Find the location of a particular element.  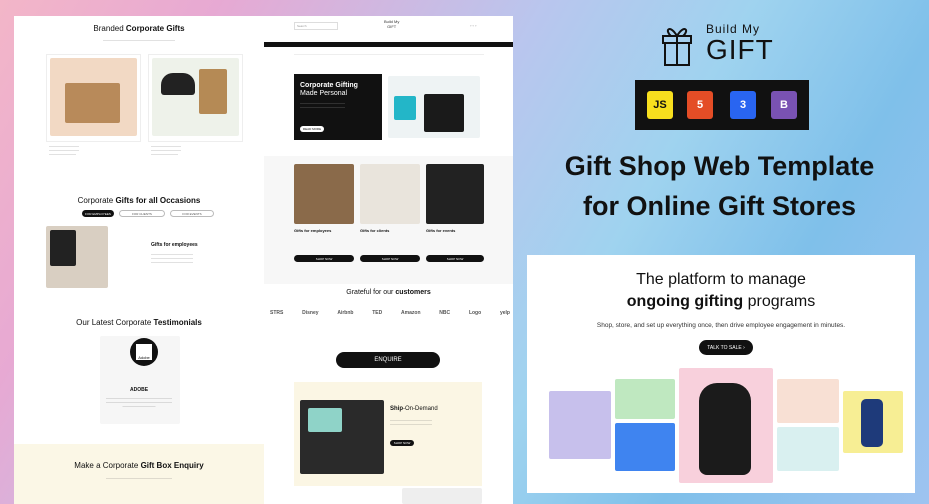

customer-logo: Airbnb is located at coordinates (345, 313).